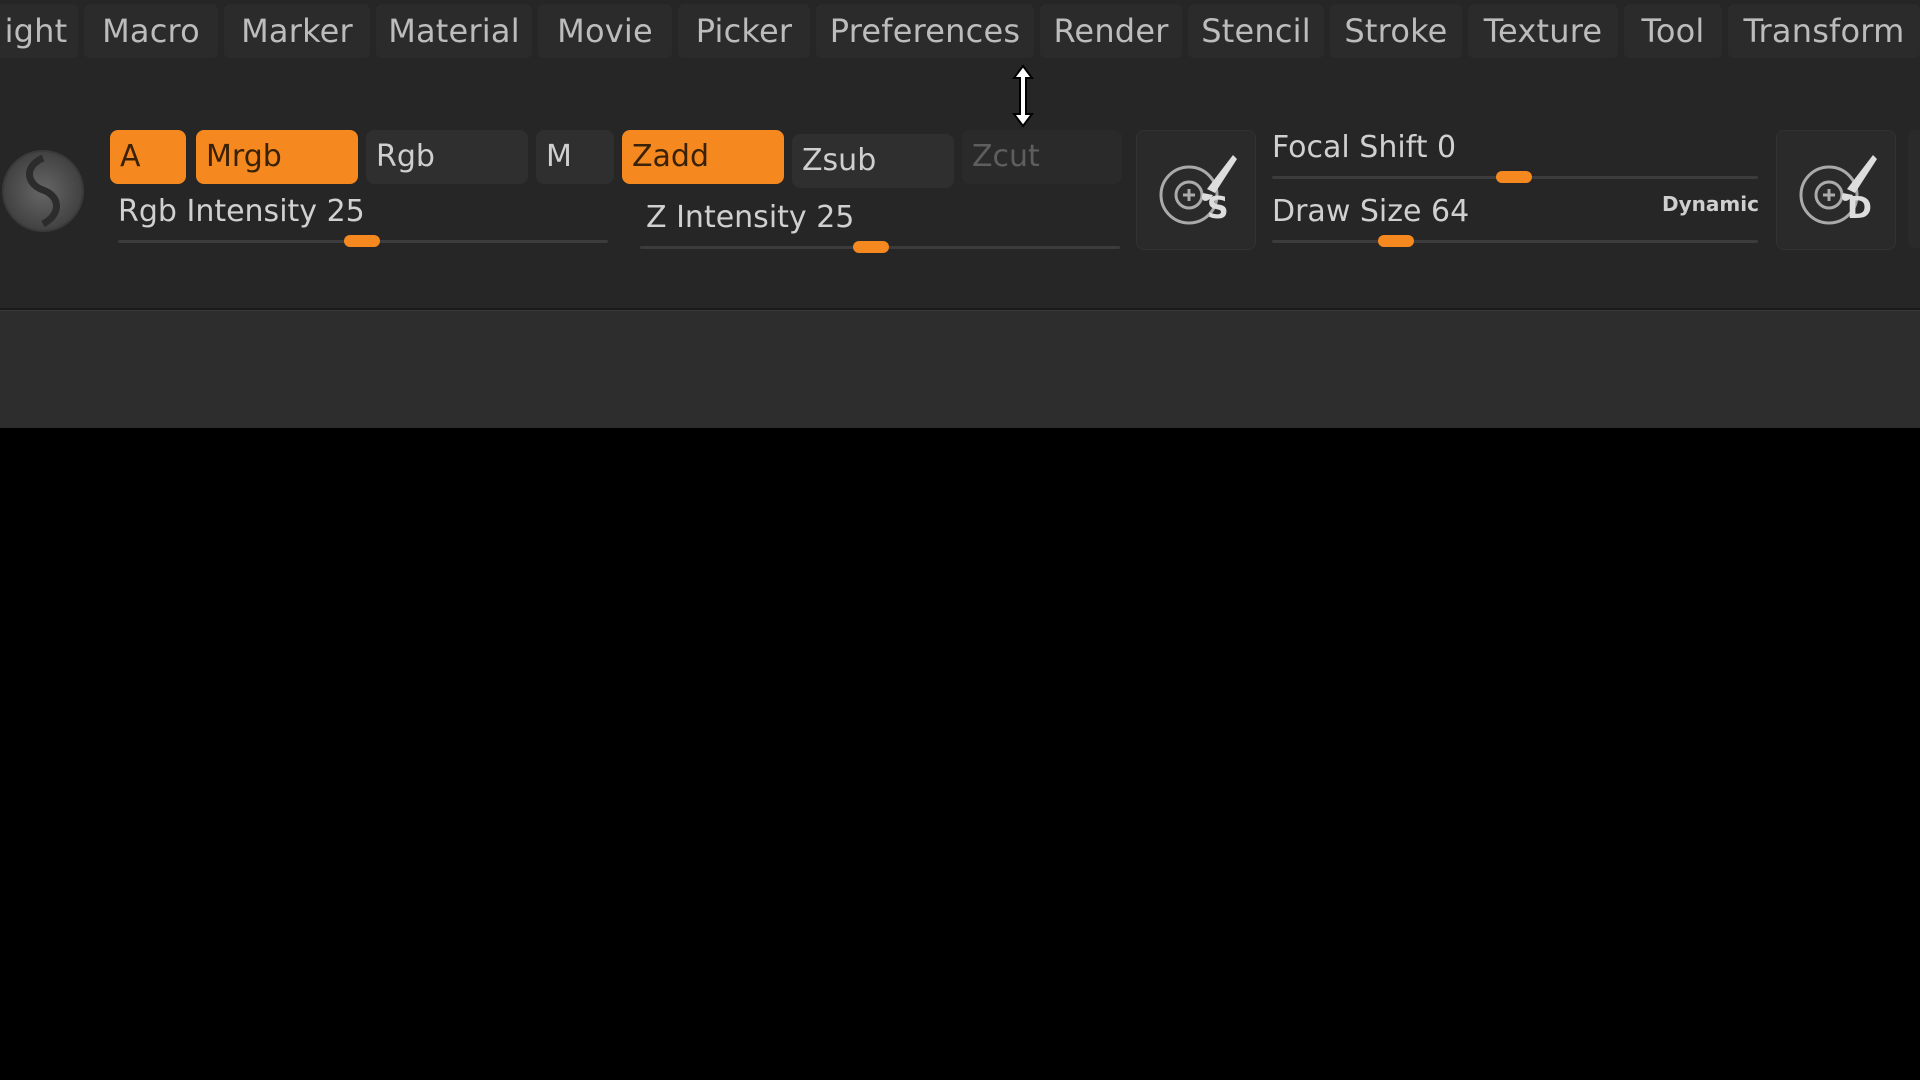 Image resolution: width=1920 pixels, height=1080 pixels. I want to click on a-button: A, so click(148, 157).